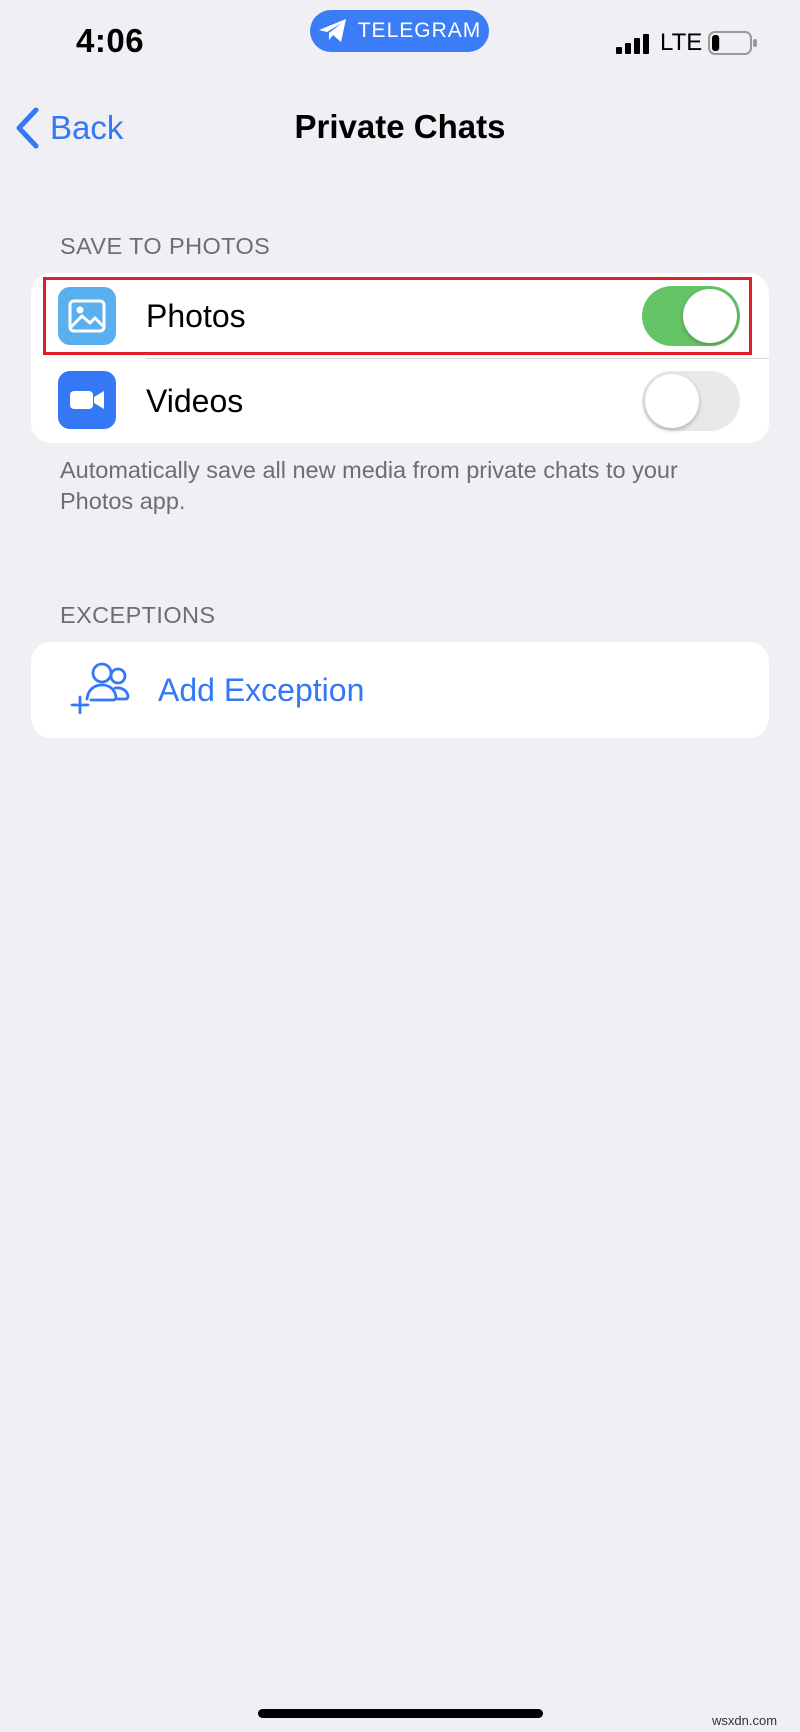  I want to click on toggle-knob, so click(672, 401).